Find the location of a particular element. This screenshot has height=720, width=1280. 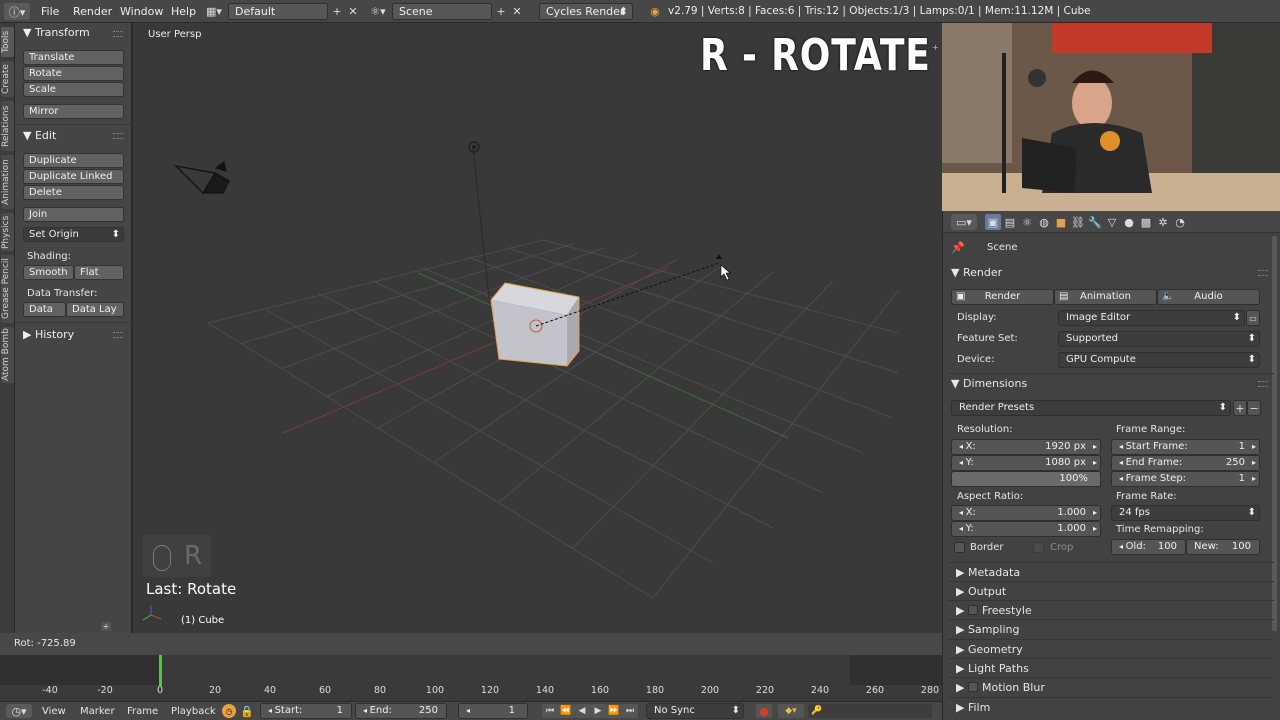

jump-start-icon: ⏮ is located at coordinates (550, 711).